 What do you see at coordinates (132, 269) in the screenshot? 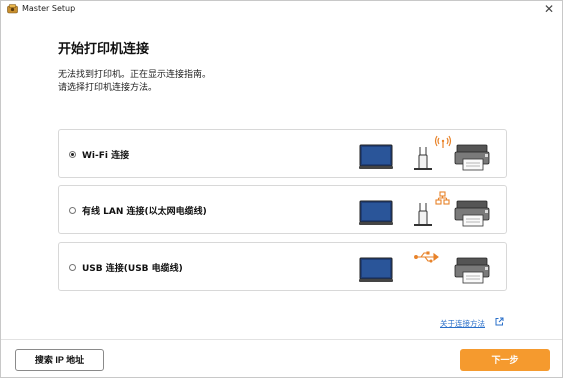
I see `option-usb-label: USB 连接(USB 电缆线)` at bounding box center [132, 269].